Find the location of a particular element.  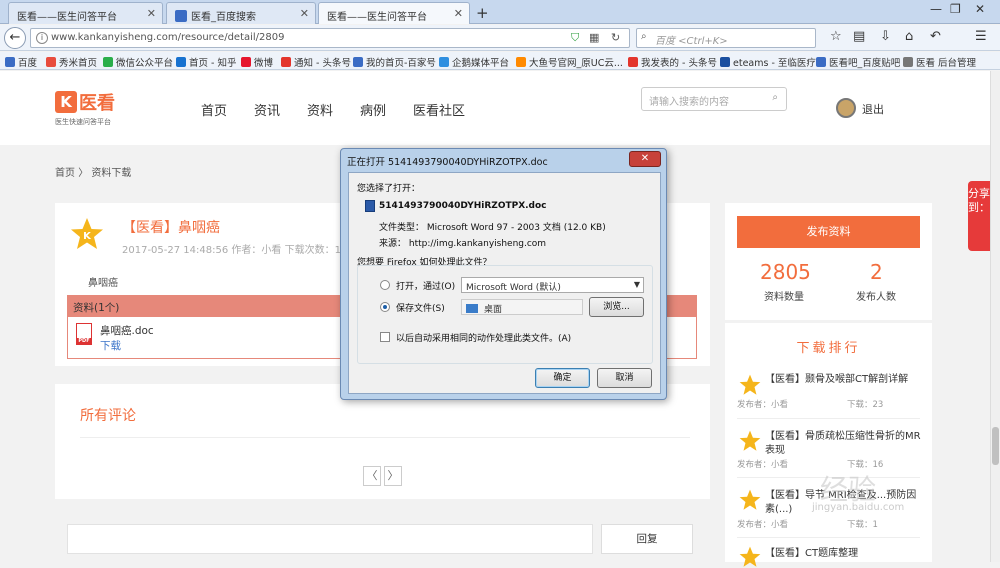

resource-tag: 鼻咽癌 is located at coordinates (103, 281).